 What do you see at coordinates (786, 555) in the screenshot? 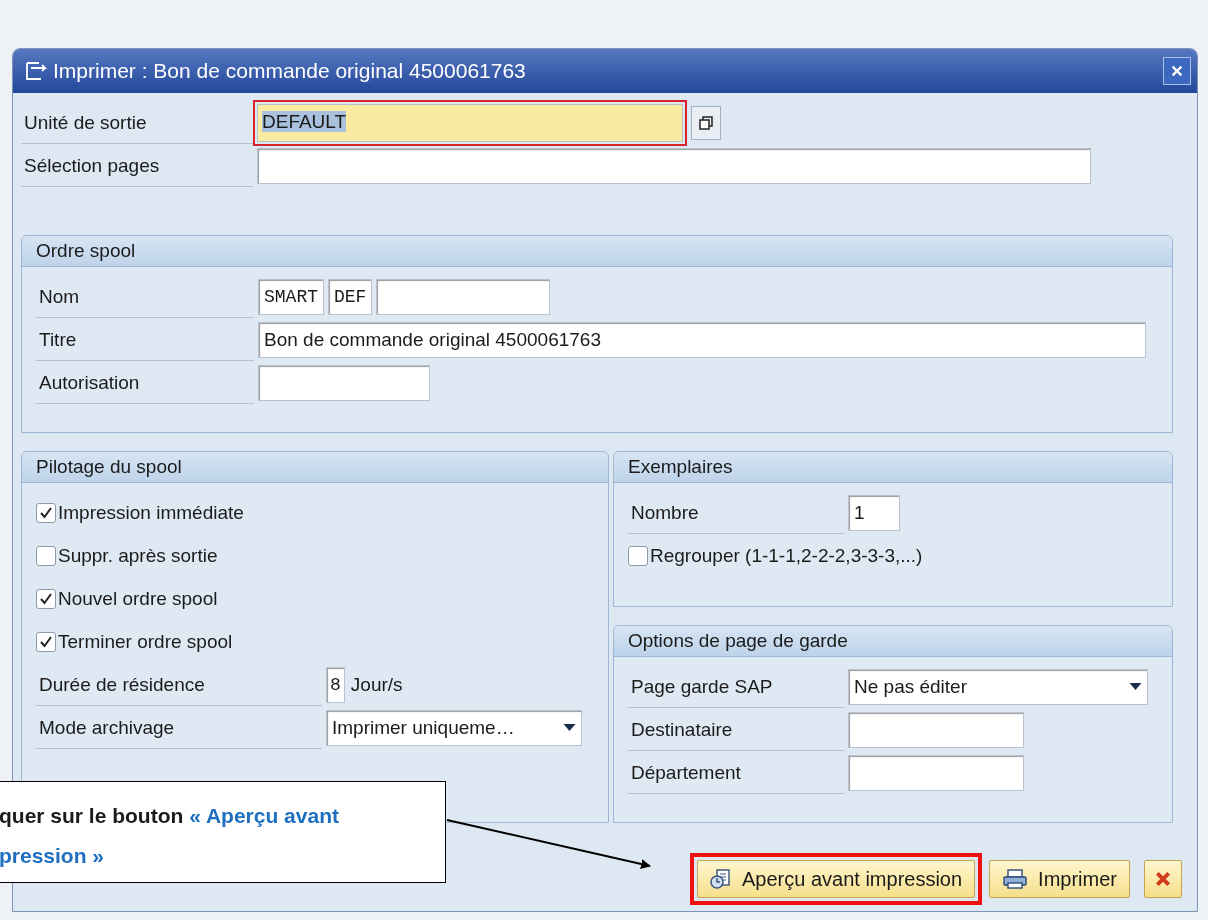
I see `checkbox-label: Regrouper (1-1-1,2-2-2,3-3-3,...)` at bounding box center [786, 555].